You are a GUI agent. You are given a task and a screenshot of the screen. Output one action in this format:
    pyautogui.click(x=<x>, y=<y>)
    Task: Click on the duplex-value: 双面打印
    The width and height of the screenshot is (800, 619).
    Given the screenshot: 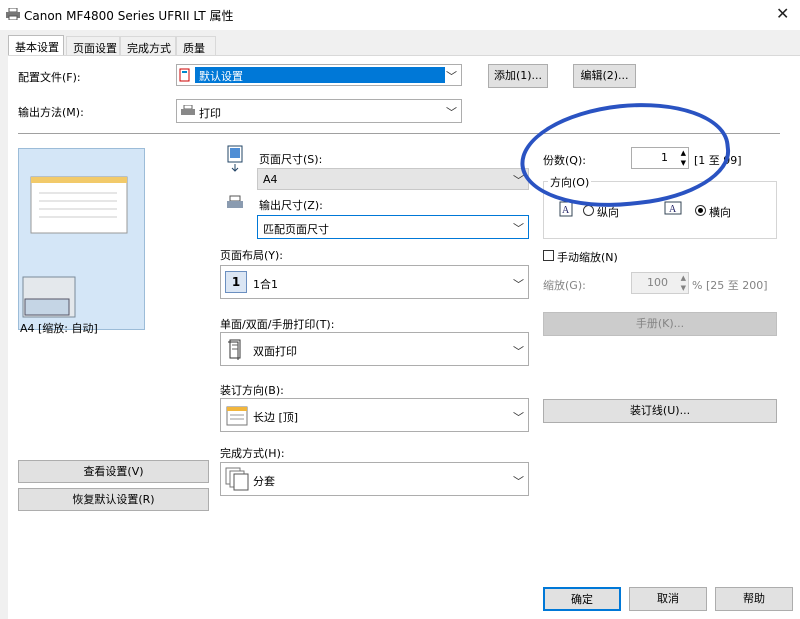 What is the action you would take?
    pyautogui.click(x=275, y=351)
    